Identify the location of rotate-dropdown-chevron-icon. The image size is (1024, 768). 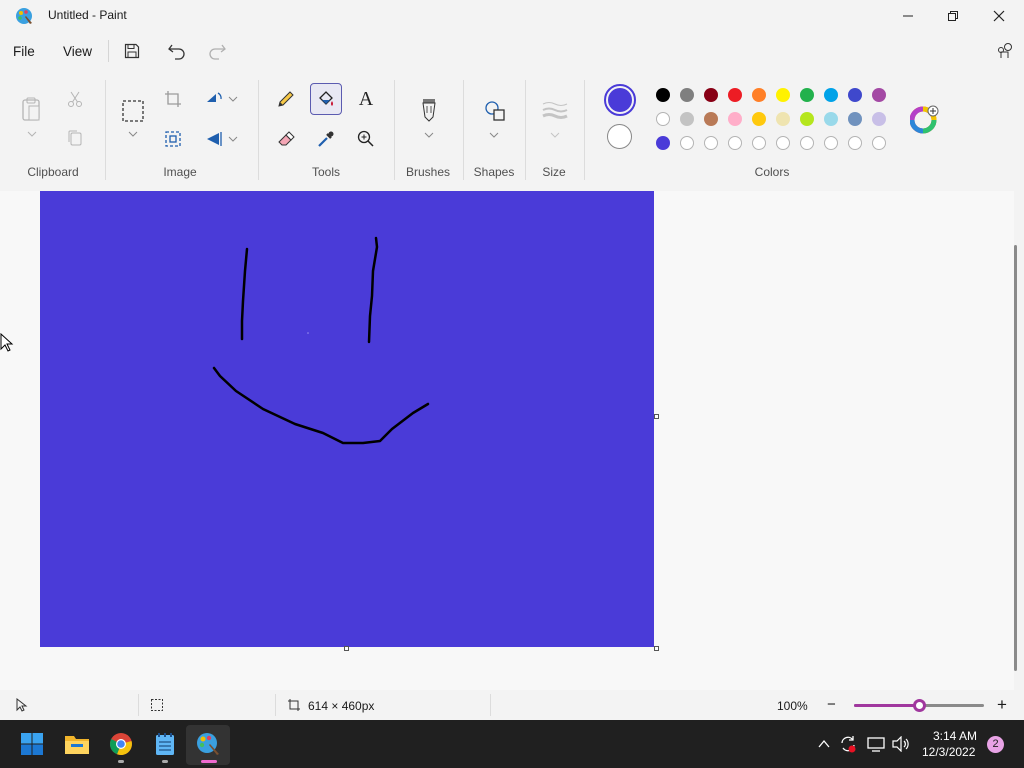
(233, 99).